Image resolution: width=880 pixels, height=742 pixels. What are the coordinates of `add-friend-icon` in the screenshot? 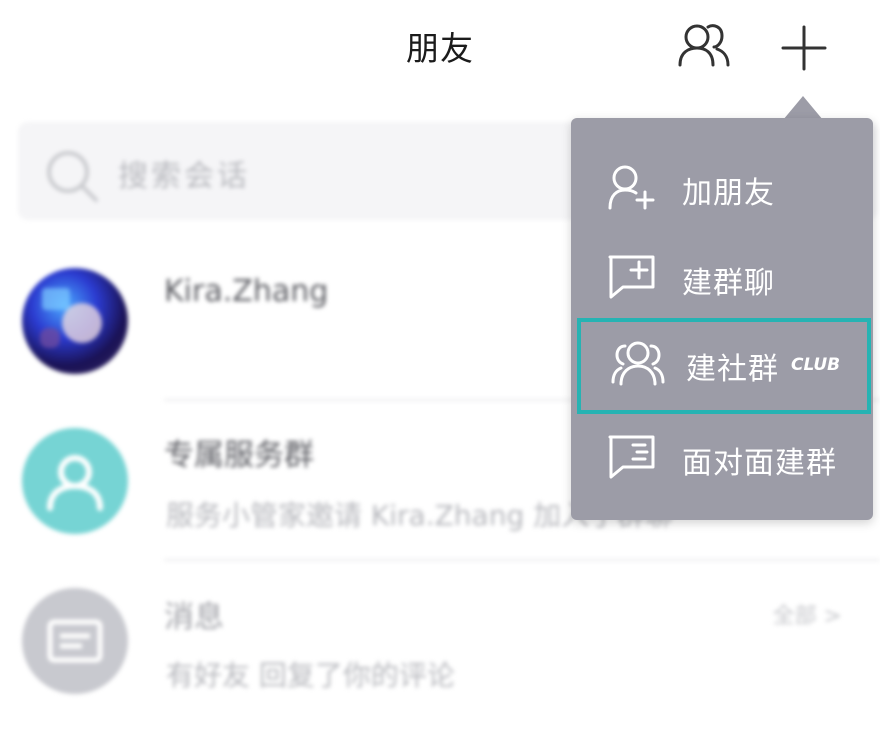 It's located at (632, 187).